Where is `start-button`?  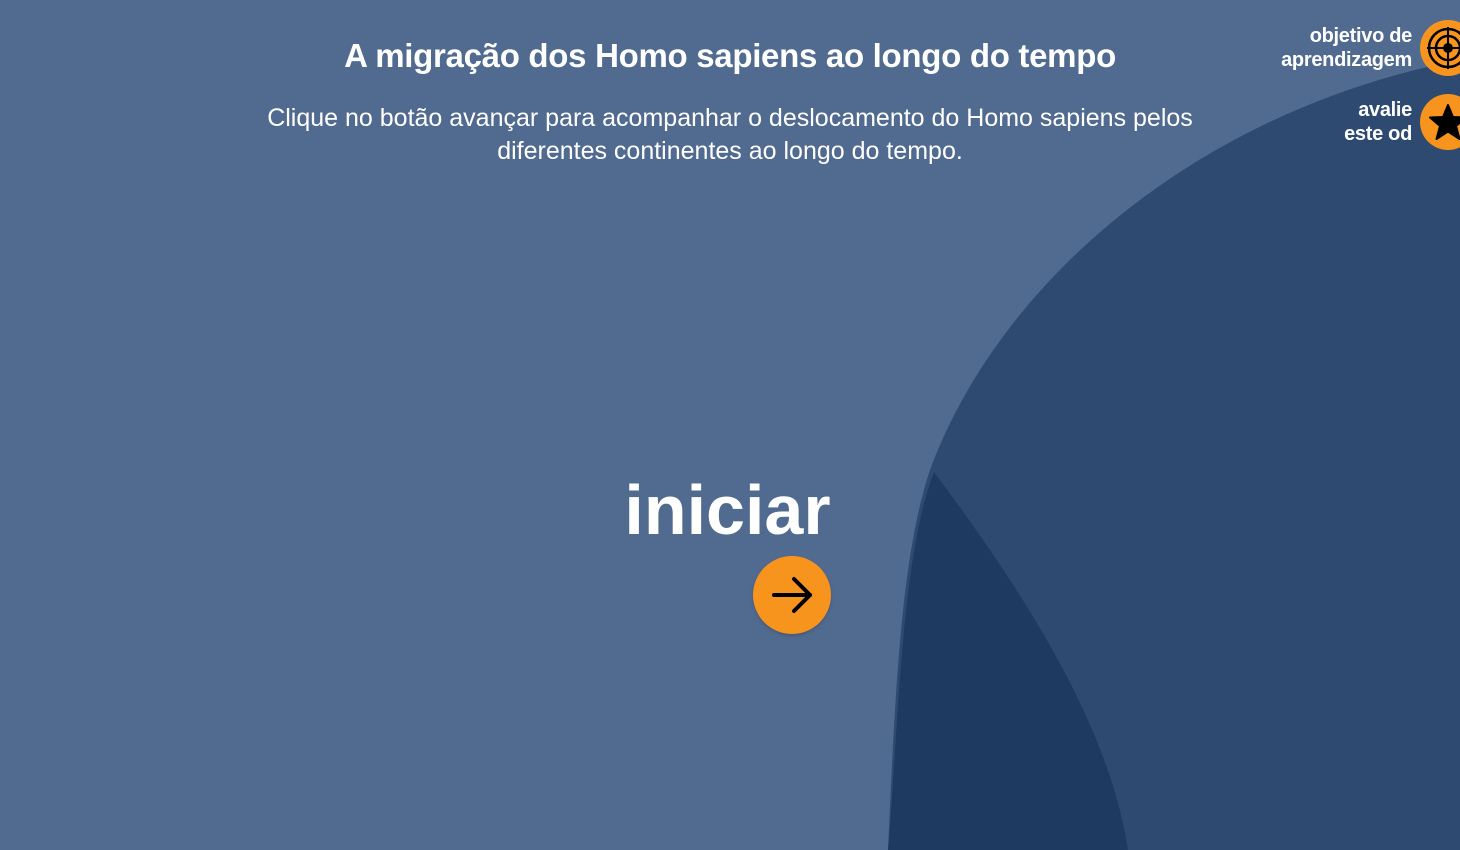
start-button is located at coordinates (792, 595).